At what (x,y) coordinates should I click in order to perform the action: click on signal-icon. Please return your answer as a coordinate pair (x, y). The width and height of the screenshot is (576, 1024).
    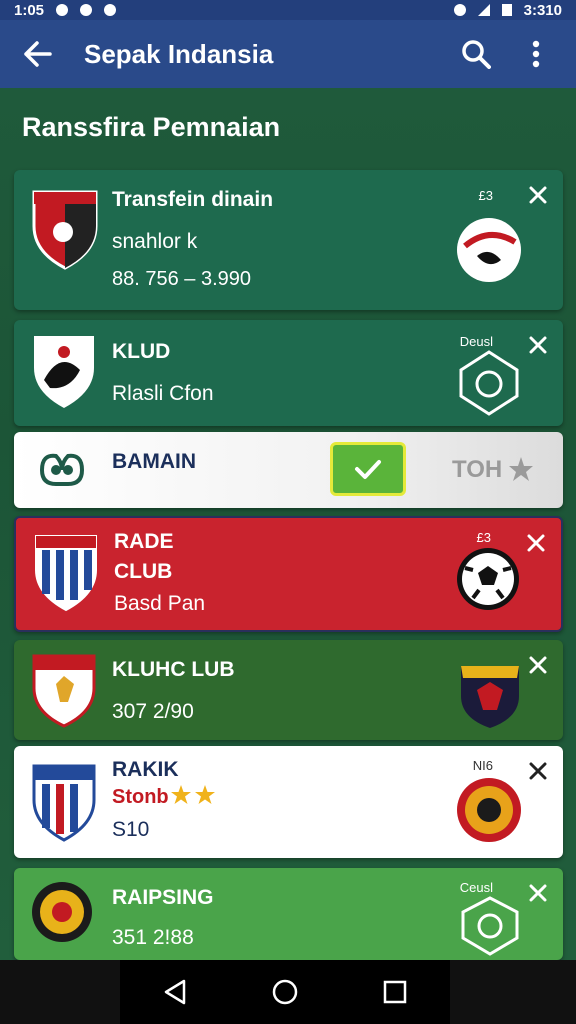
    Looking at the image, I should click on (483, 10).